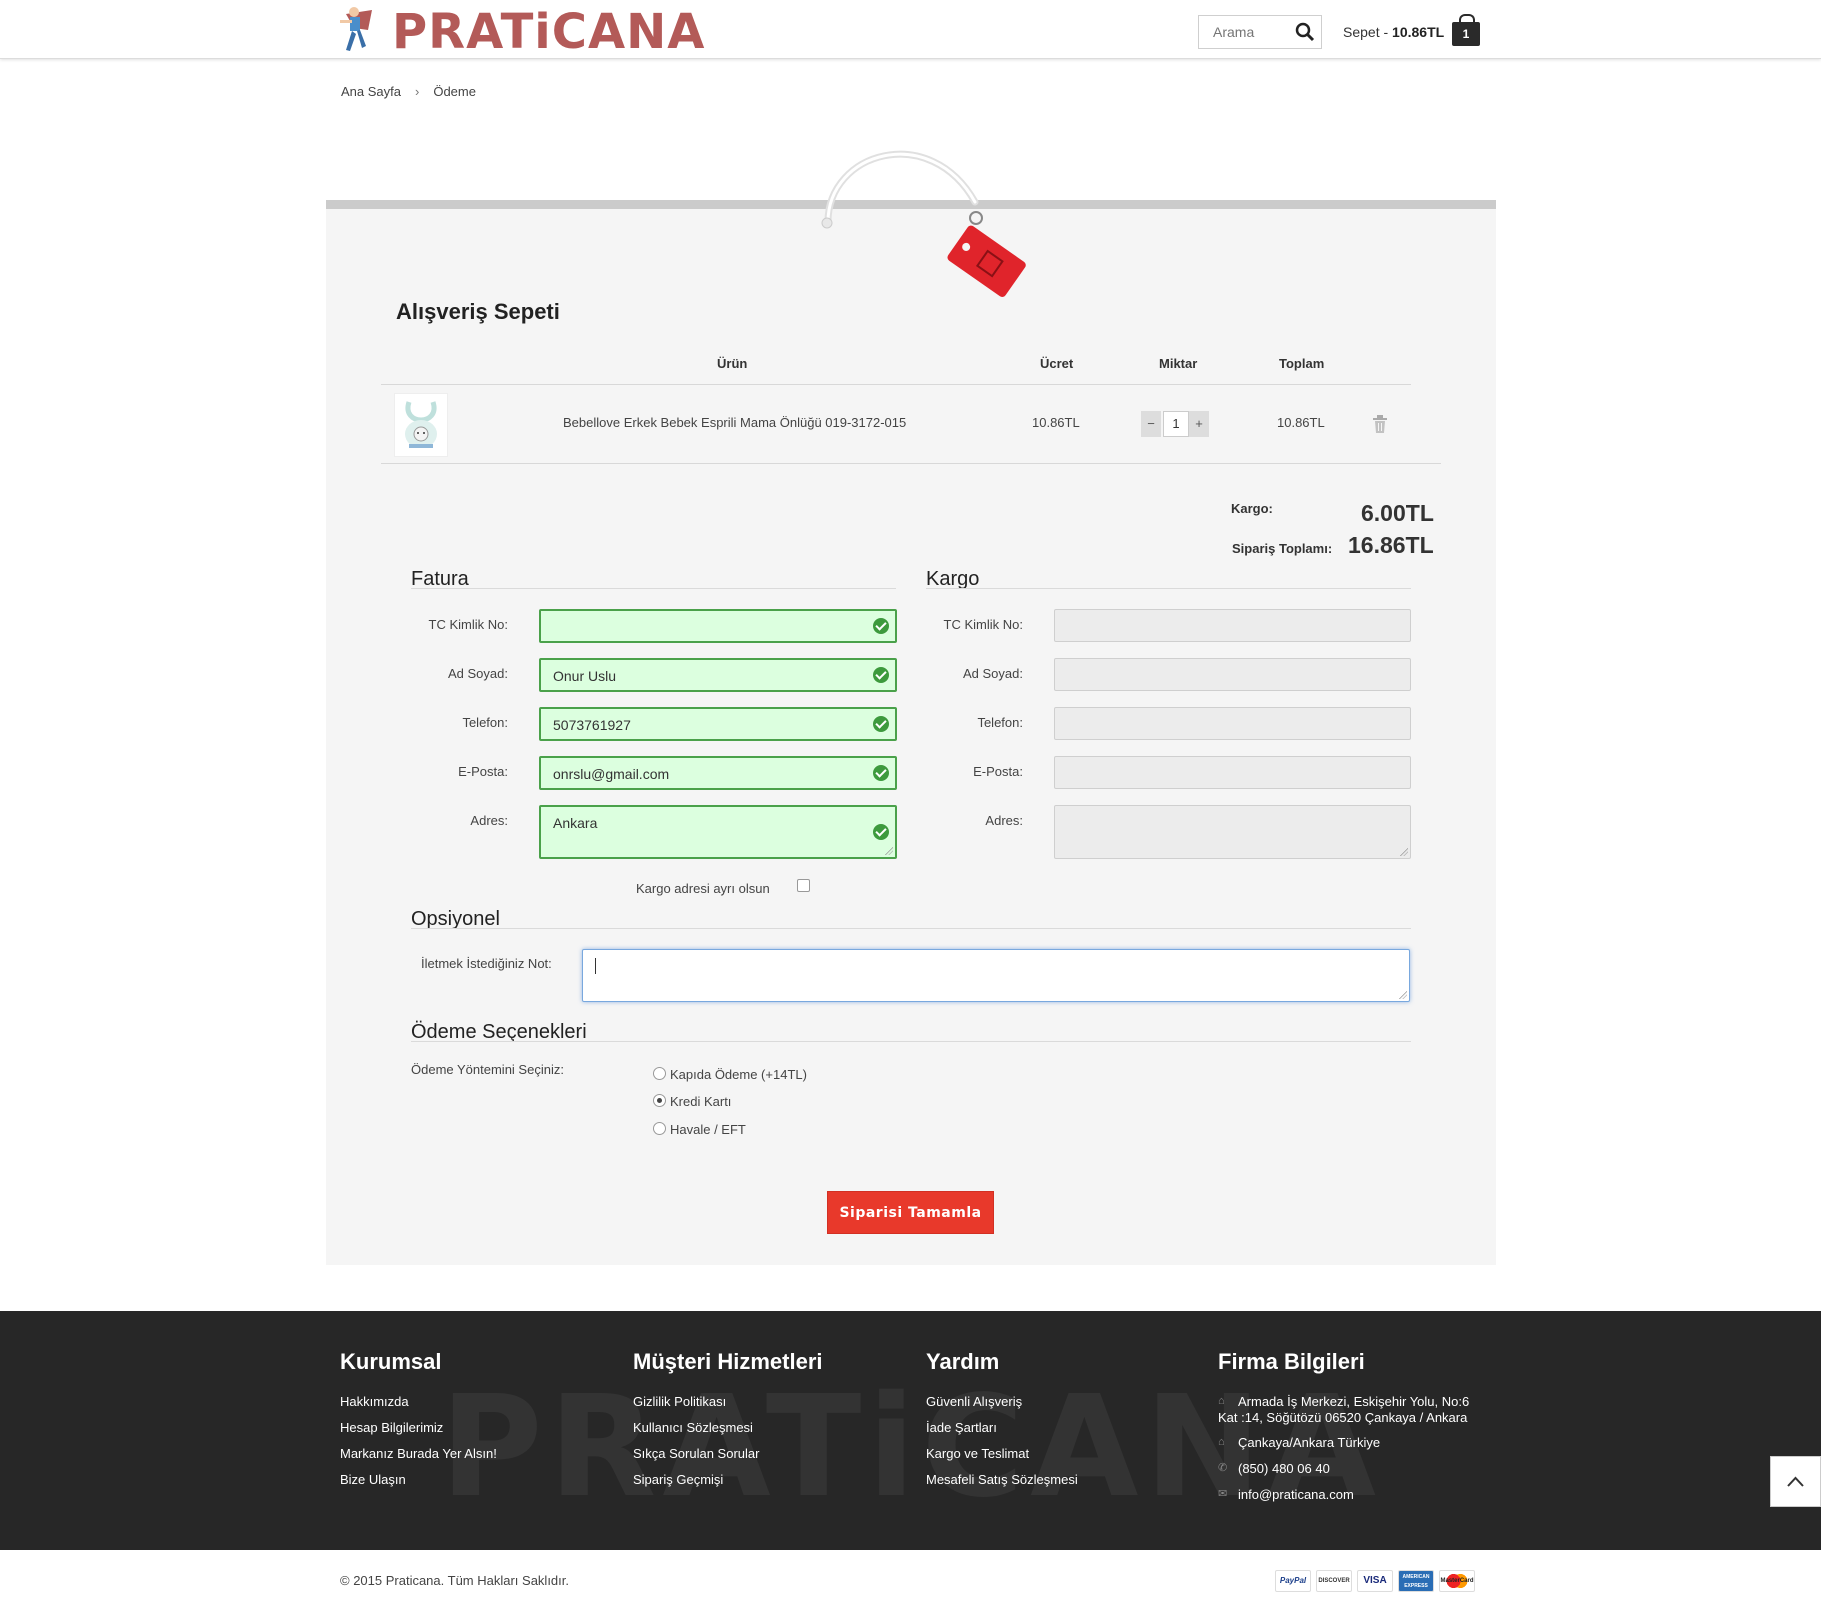 This screenshot has width=1821, height=1617. I want to click on footer-customer-title: Müşteri Hizmetleri, so click(728, 1361).